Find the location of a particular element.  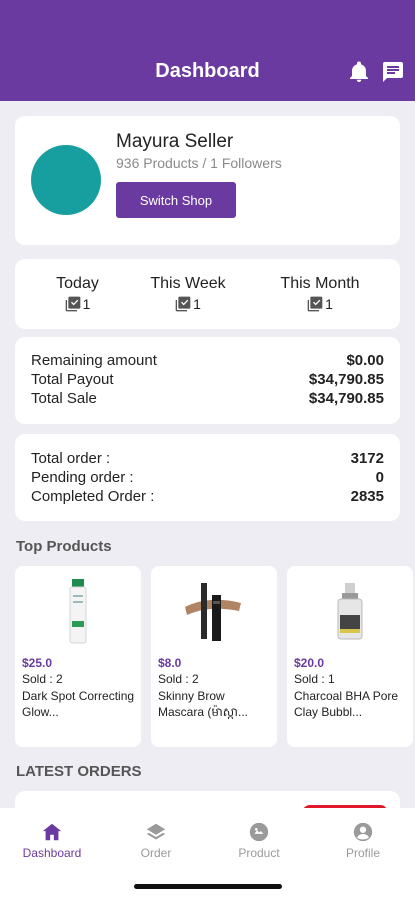

total-sale-row: Total Sale $34,790.85 is located at coordinates (207, 398).